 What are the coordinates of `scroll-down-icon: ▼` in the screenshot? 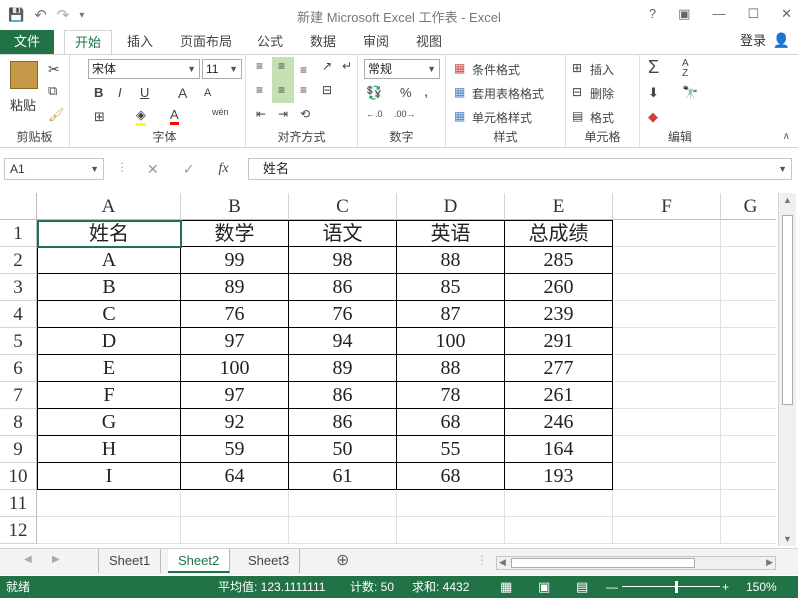 It's located at (787, 539).